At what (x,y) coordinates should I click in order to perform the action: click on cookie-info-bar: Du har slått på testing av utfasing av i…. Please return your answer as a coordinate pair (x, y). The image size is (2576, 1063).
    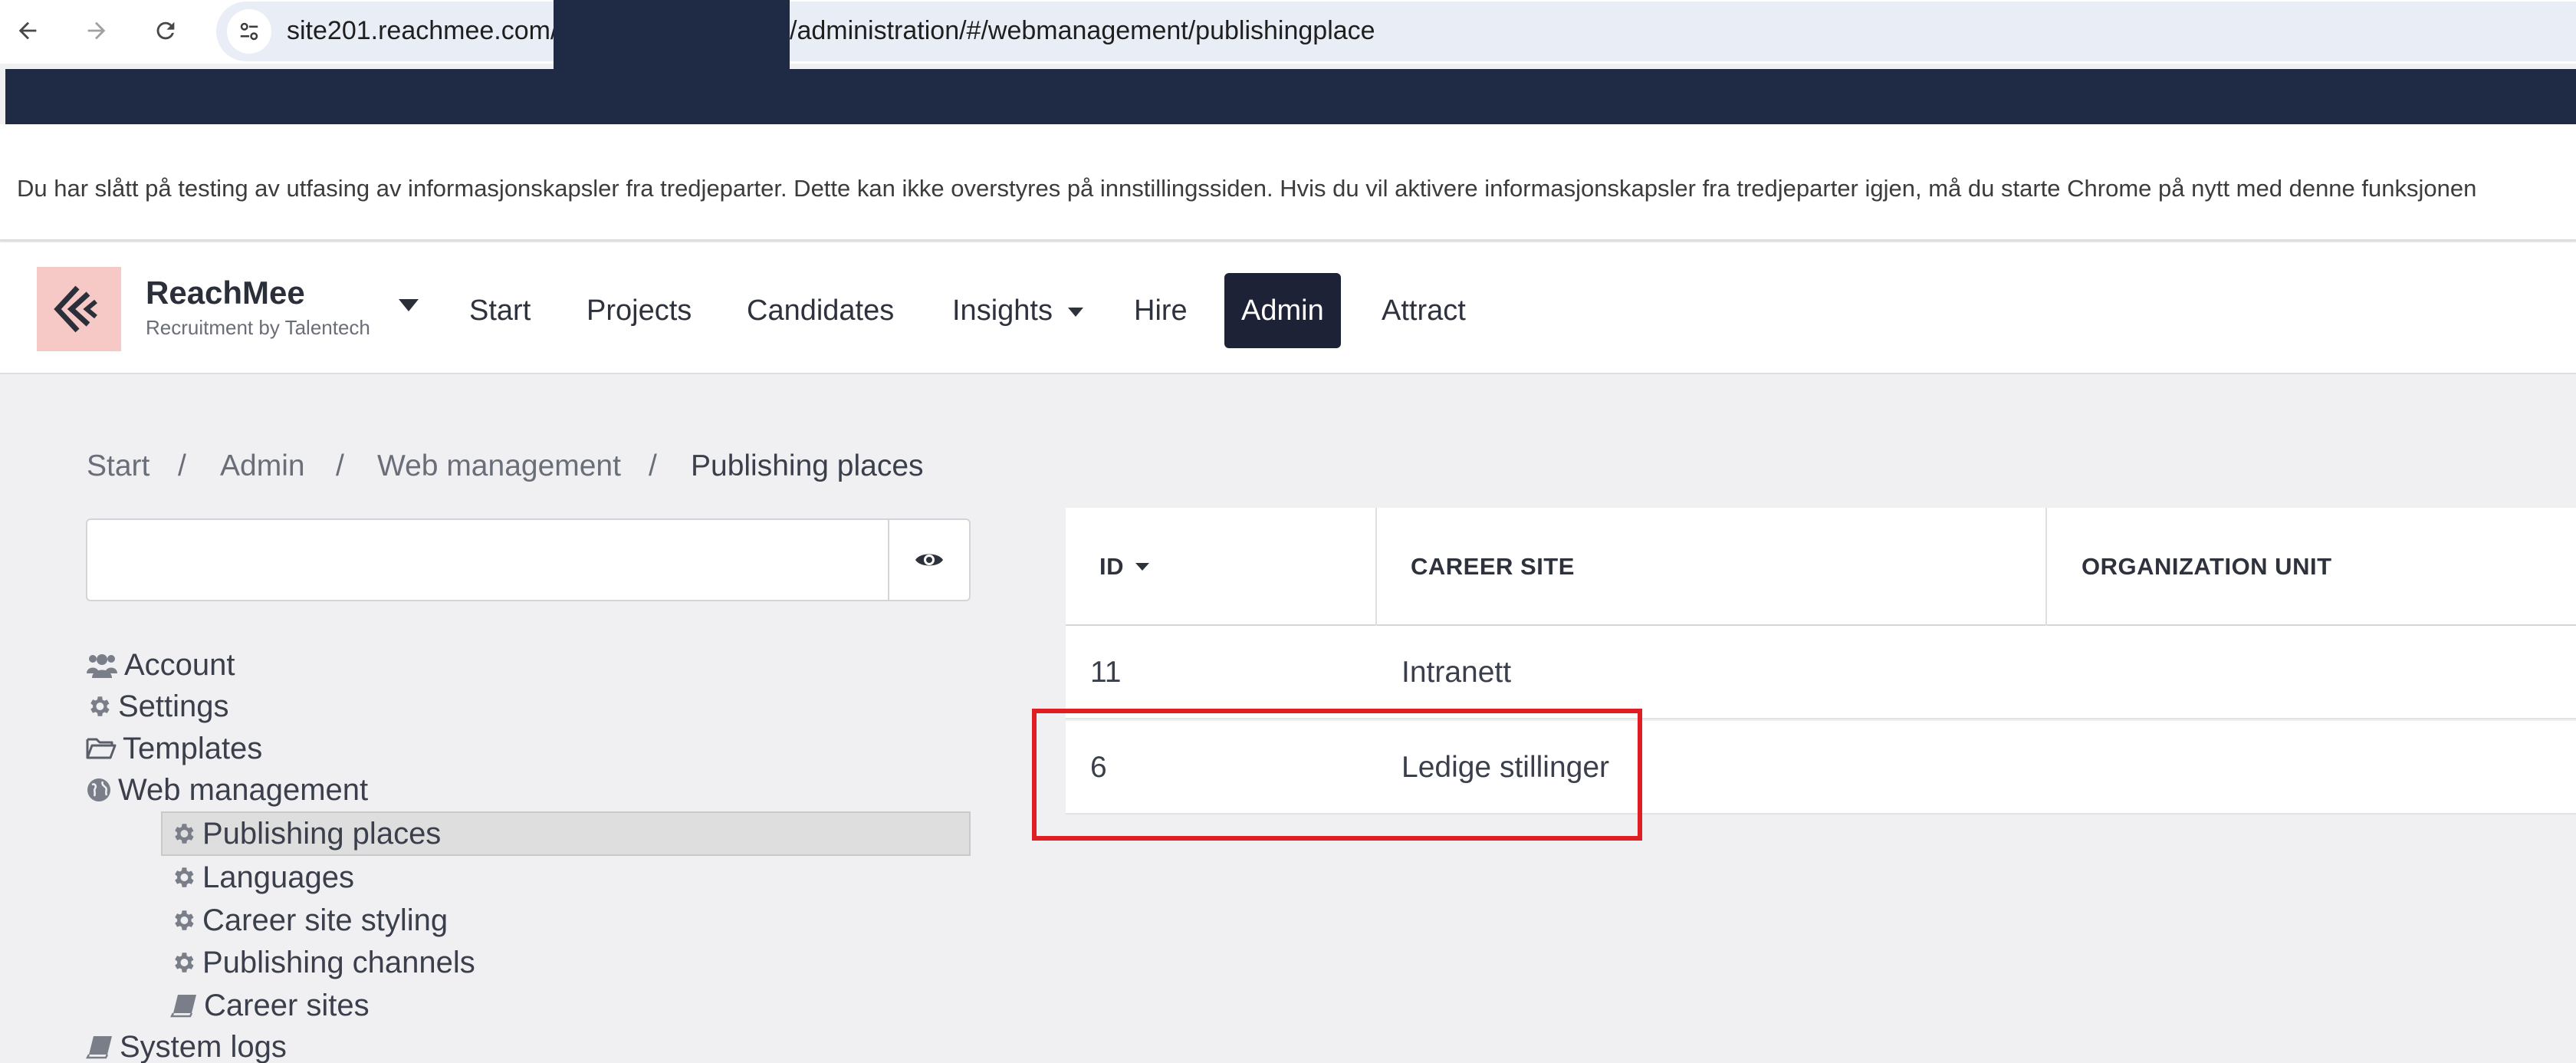
    Looking at the image, I should click on (1288, 182).